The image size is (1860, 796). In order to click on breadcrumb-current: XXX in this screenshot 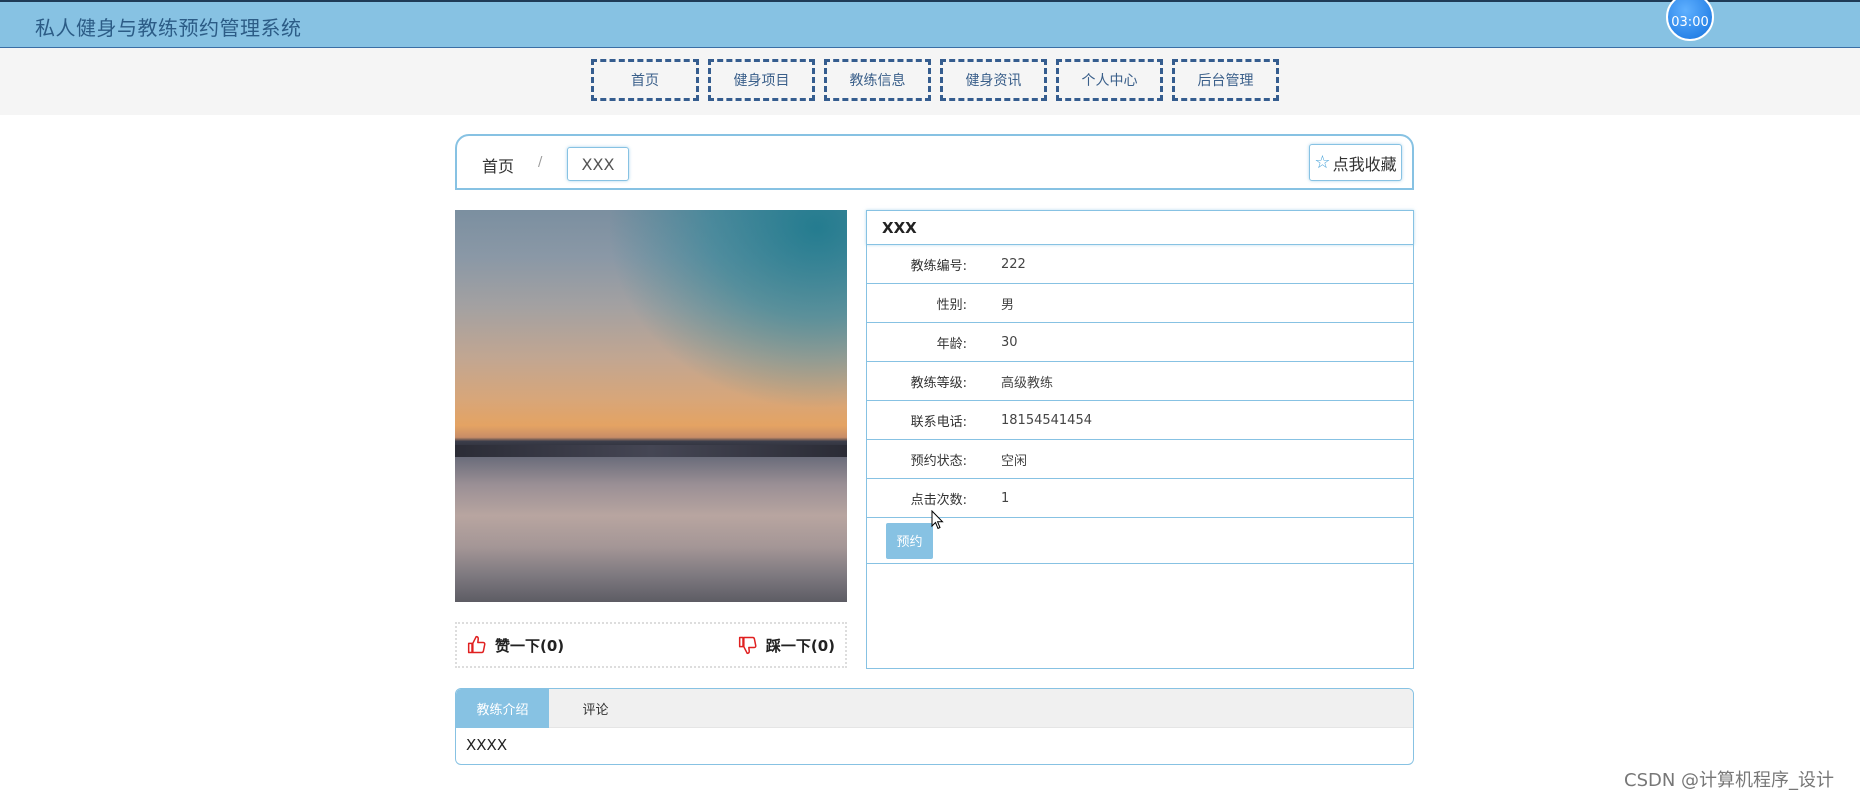, I will do `click(598, 164)`.